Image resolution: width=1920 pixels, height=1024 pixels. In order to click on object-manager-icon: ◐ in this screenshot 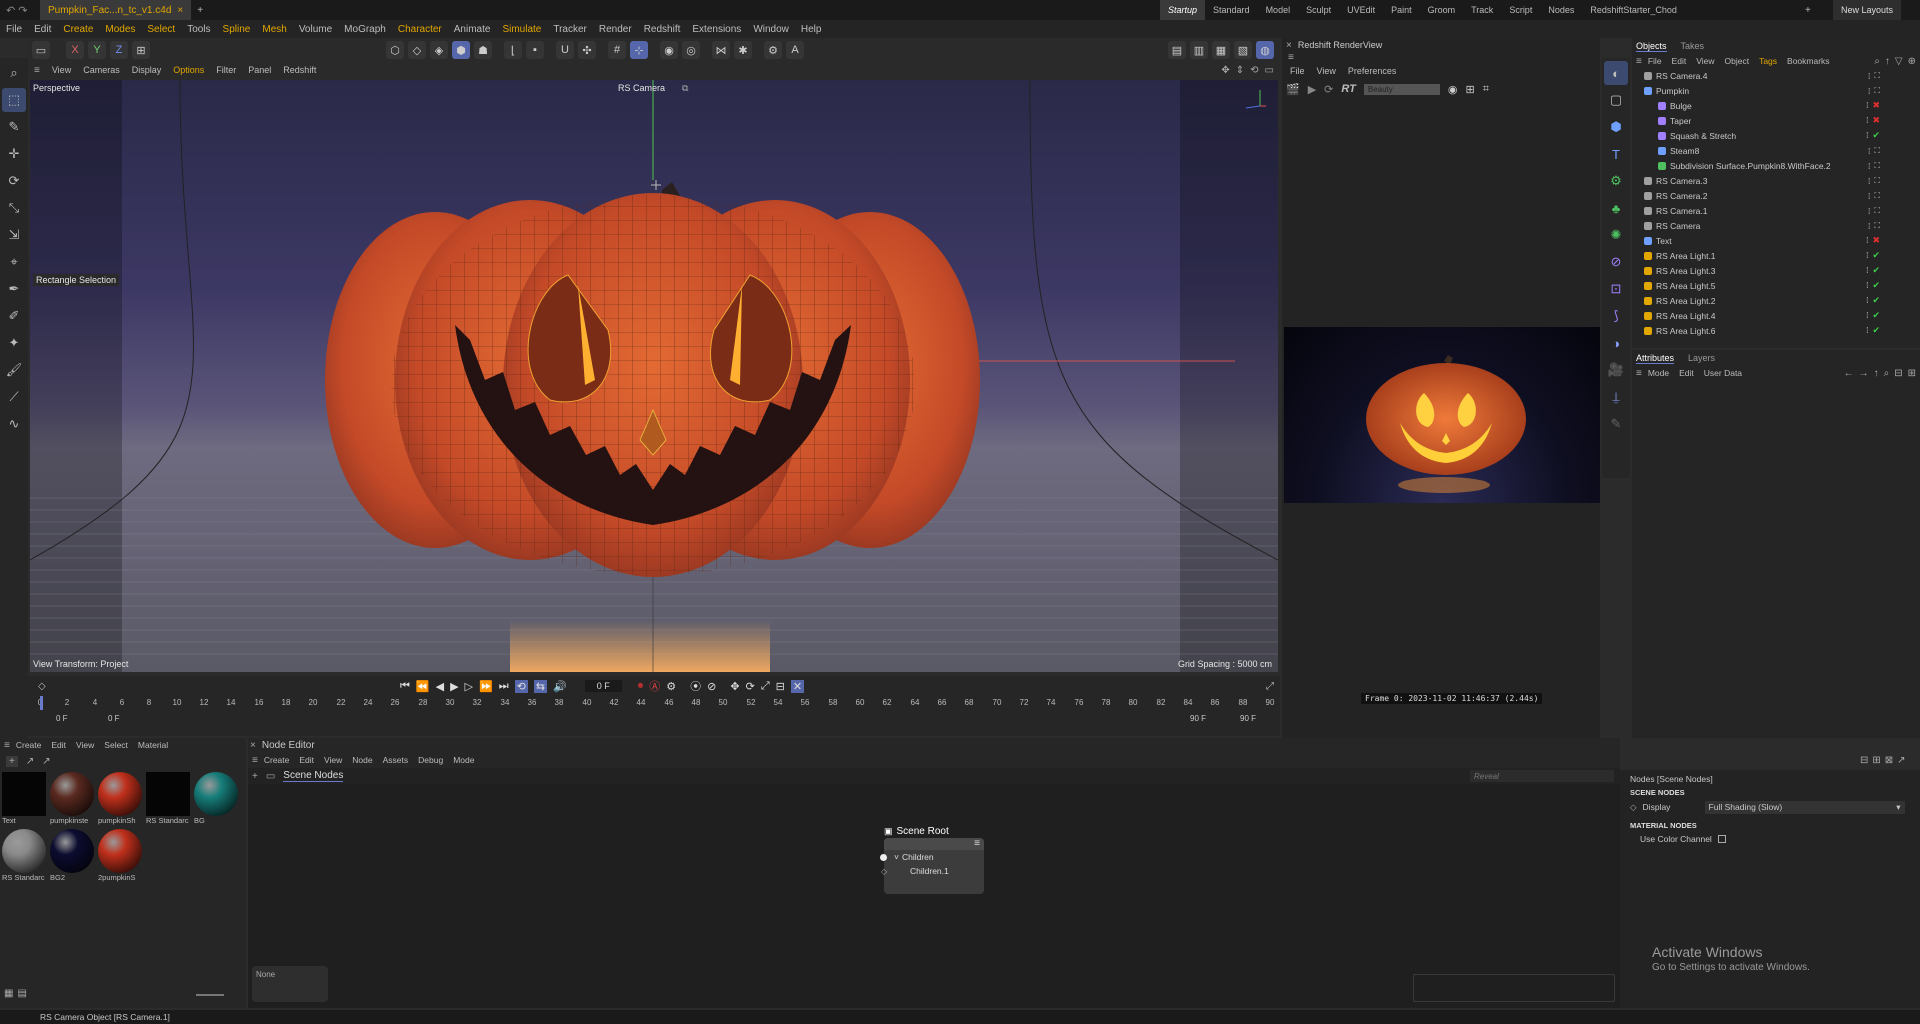, I will do `click(1616, 73)`.